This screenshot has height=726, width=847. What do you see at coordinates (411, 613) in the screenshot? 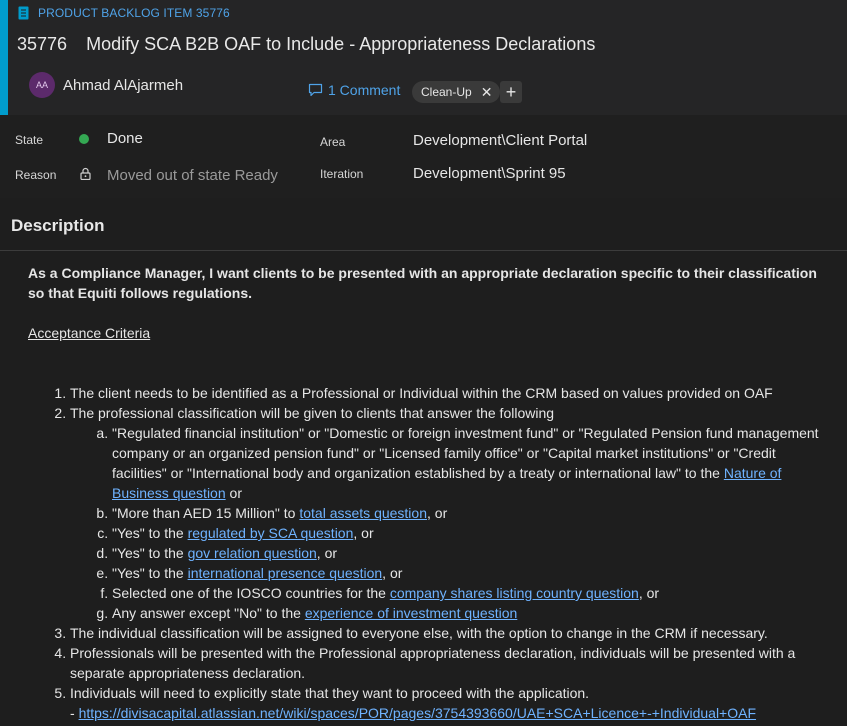
I see `experience-of-investment-link: experience of investment question` at bounding box center [411, 613].